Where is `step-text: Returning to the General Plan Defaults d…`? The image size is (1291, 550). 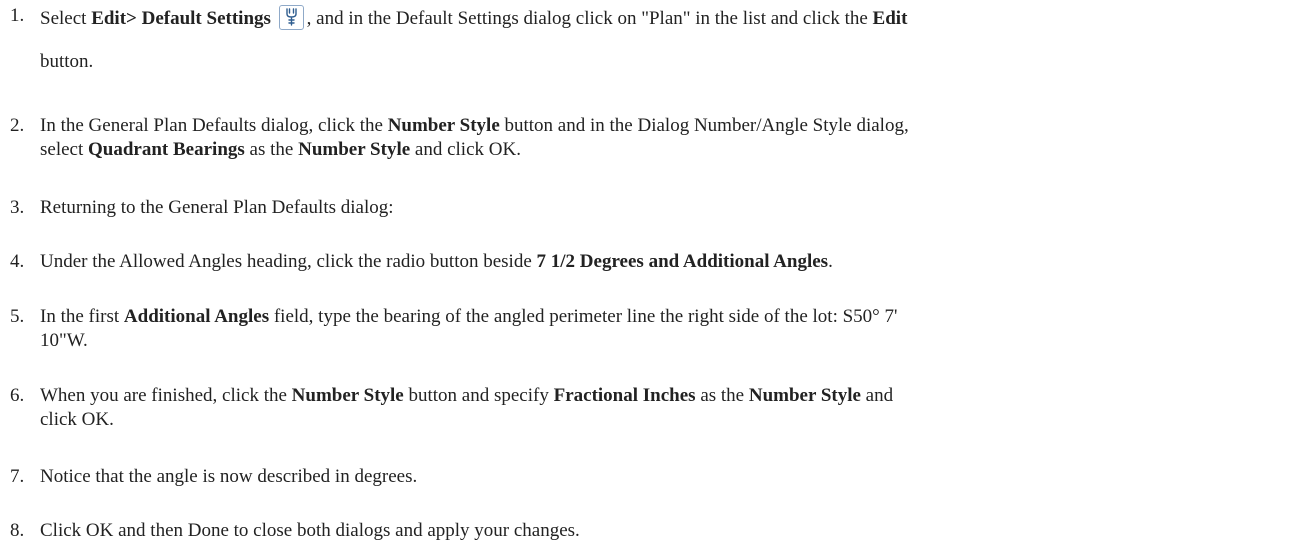
step-text: Returning to the General Plan Defaults d… is located at coordinates (217, 207).